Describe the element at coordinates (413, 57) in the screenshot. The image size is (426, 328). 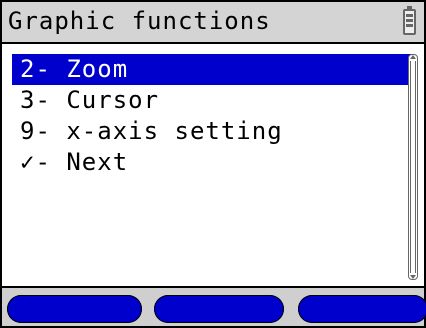
I see `scroll-up-icon` at that location.